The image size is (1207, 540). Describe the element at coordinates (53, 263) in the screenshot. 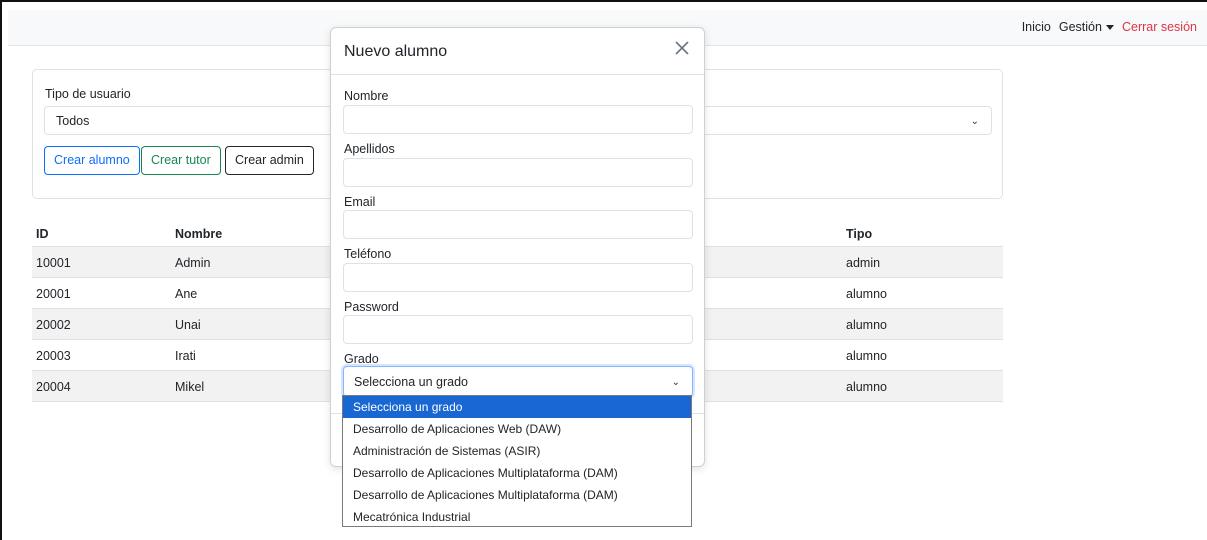

I see `cell-id: 10001` at that location.